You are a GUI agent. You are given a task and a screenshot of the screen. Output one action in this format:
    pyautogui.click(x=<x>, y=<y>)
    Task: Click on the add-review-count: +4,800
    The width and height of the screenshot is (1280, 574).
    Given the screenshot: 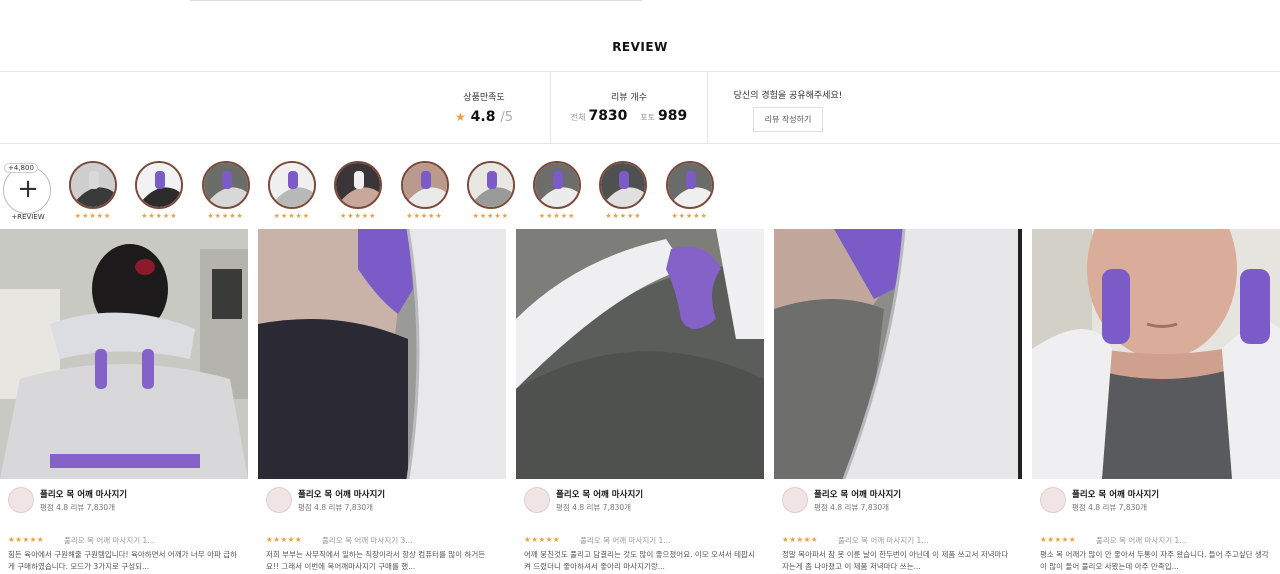 What is the action you would take?
    pyautogui.click(x=21, y=168)
    